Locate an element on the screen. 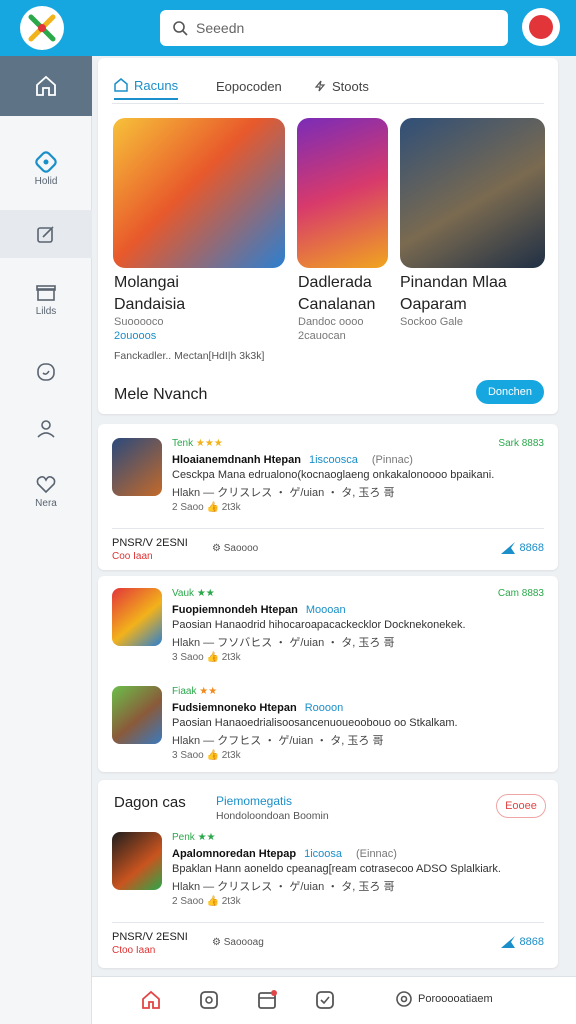 The image size is (576, 1024). user-icon is located at coordinates (46, 429).